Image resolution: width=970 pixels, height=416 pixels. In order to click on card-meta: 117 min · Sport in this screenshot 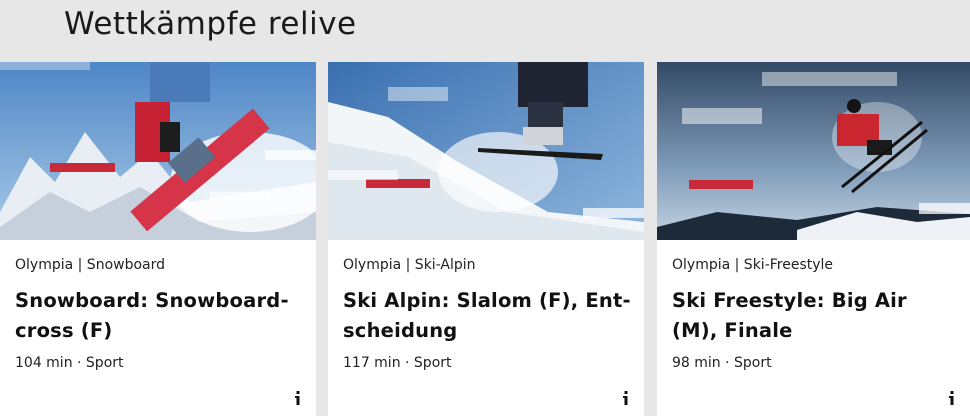, I will do `click(397, 363)`.